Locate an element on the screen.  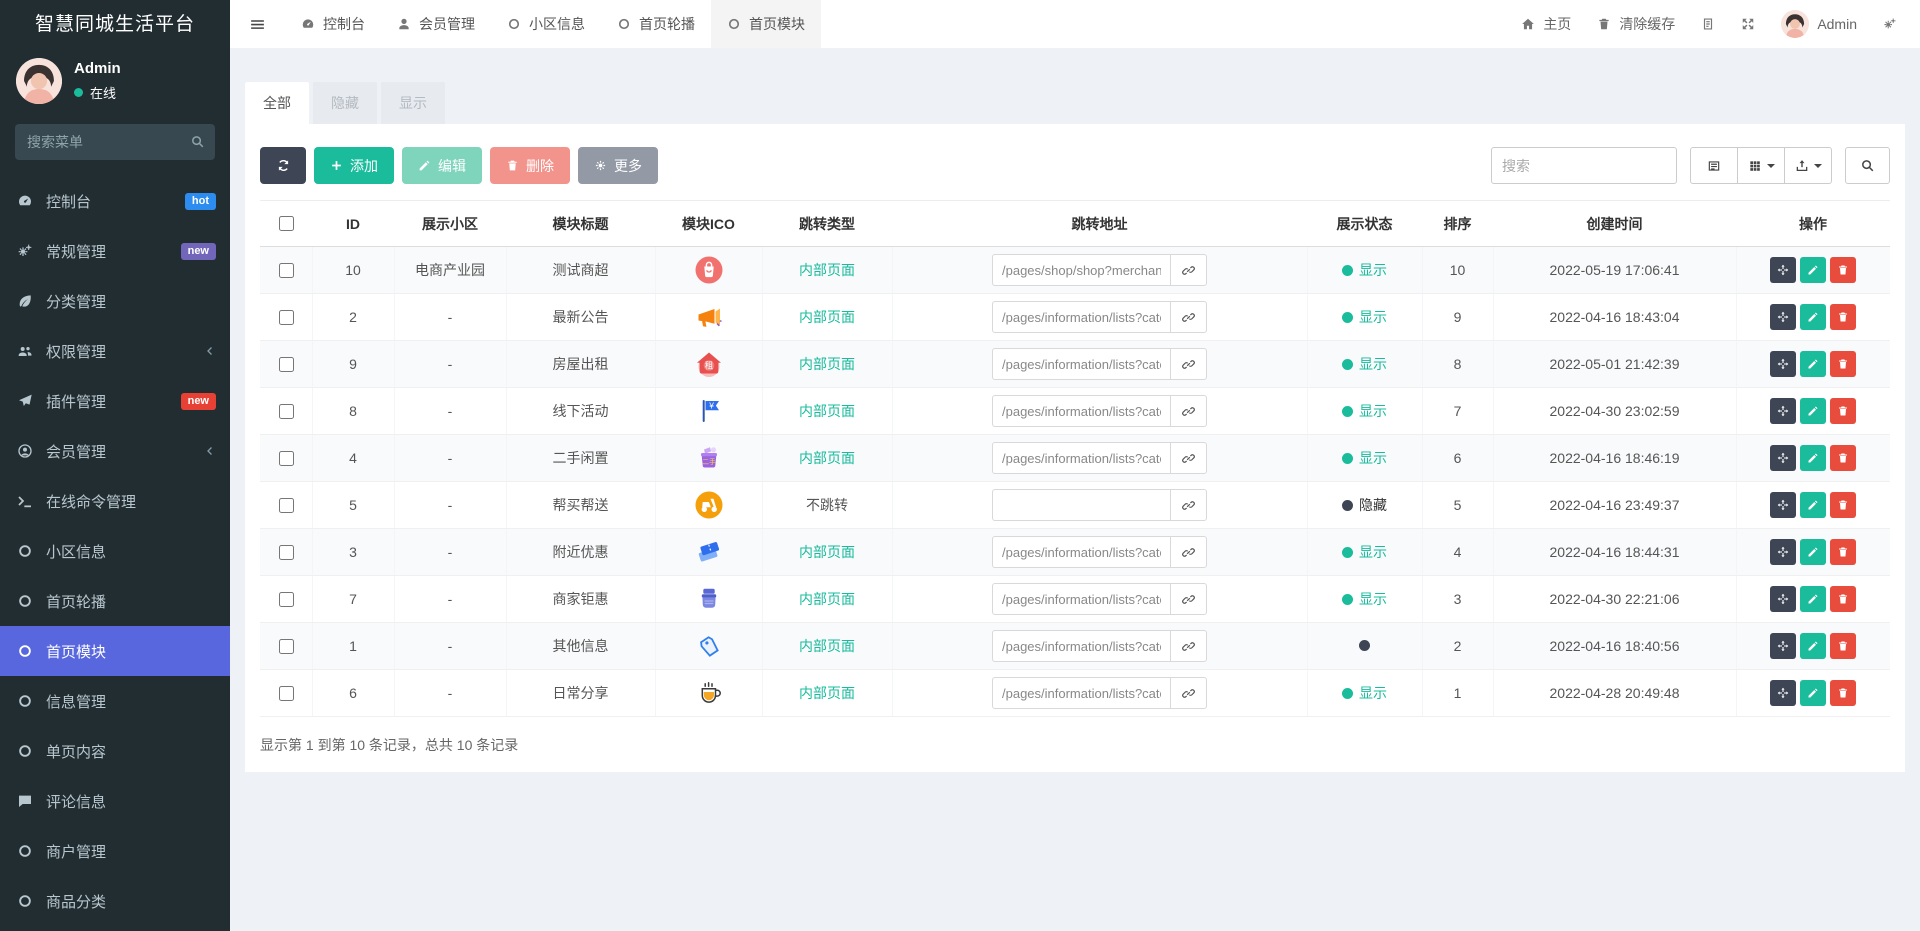
nav-tab-member: 会员管理 is located at coordinates (436, 24).